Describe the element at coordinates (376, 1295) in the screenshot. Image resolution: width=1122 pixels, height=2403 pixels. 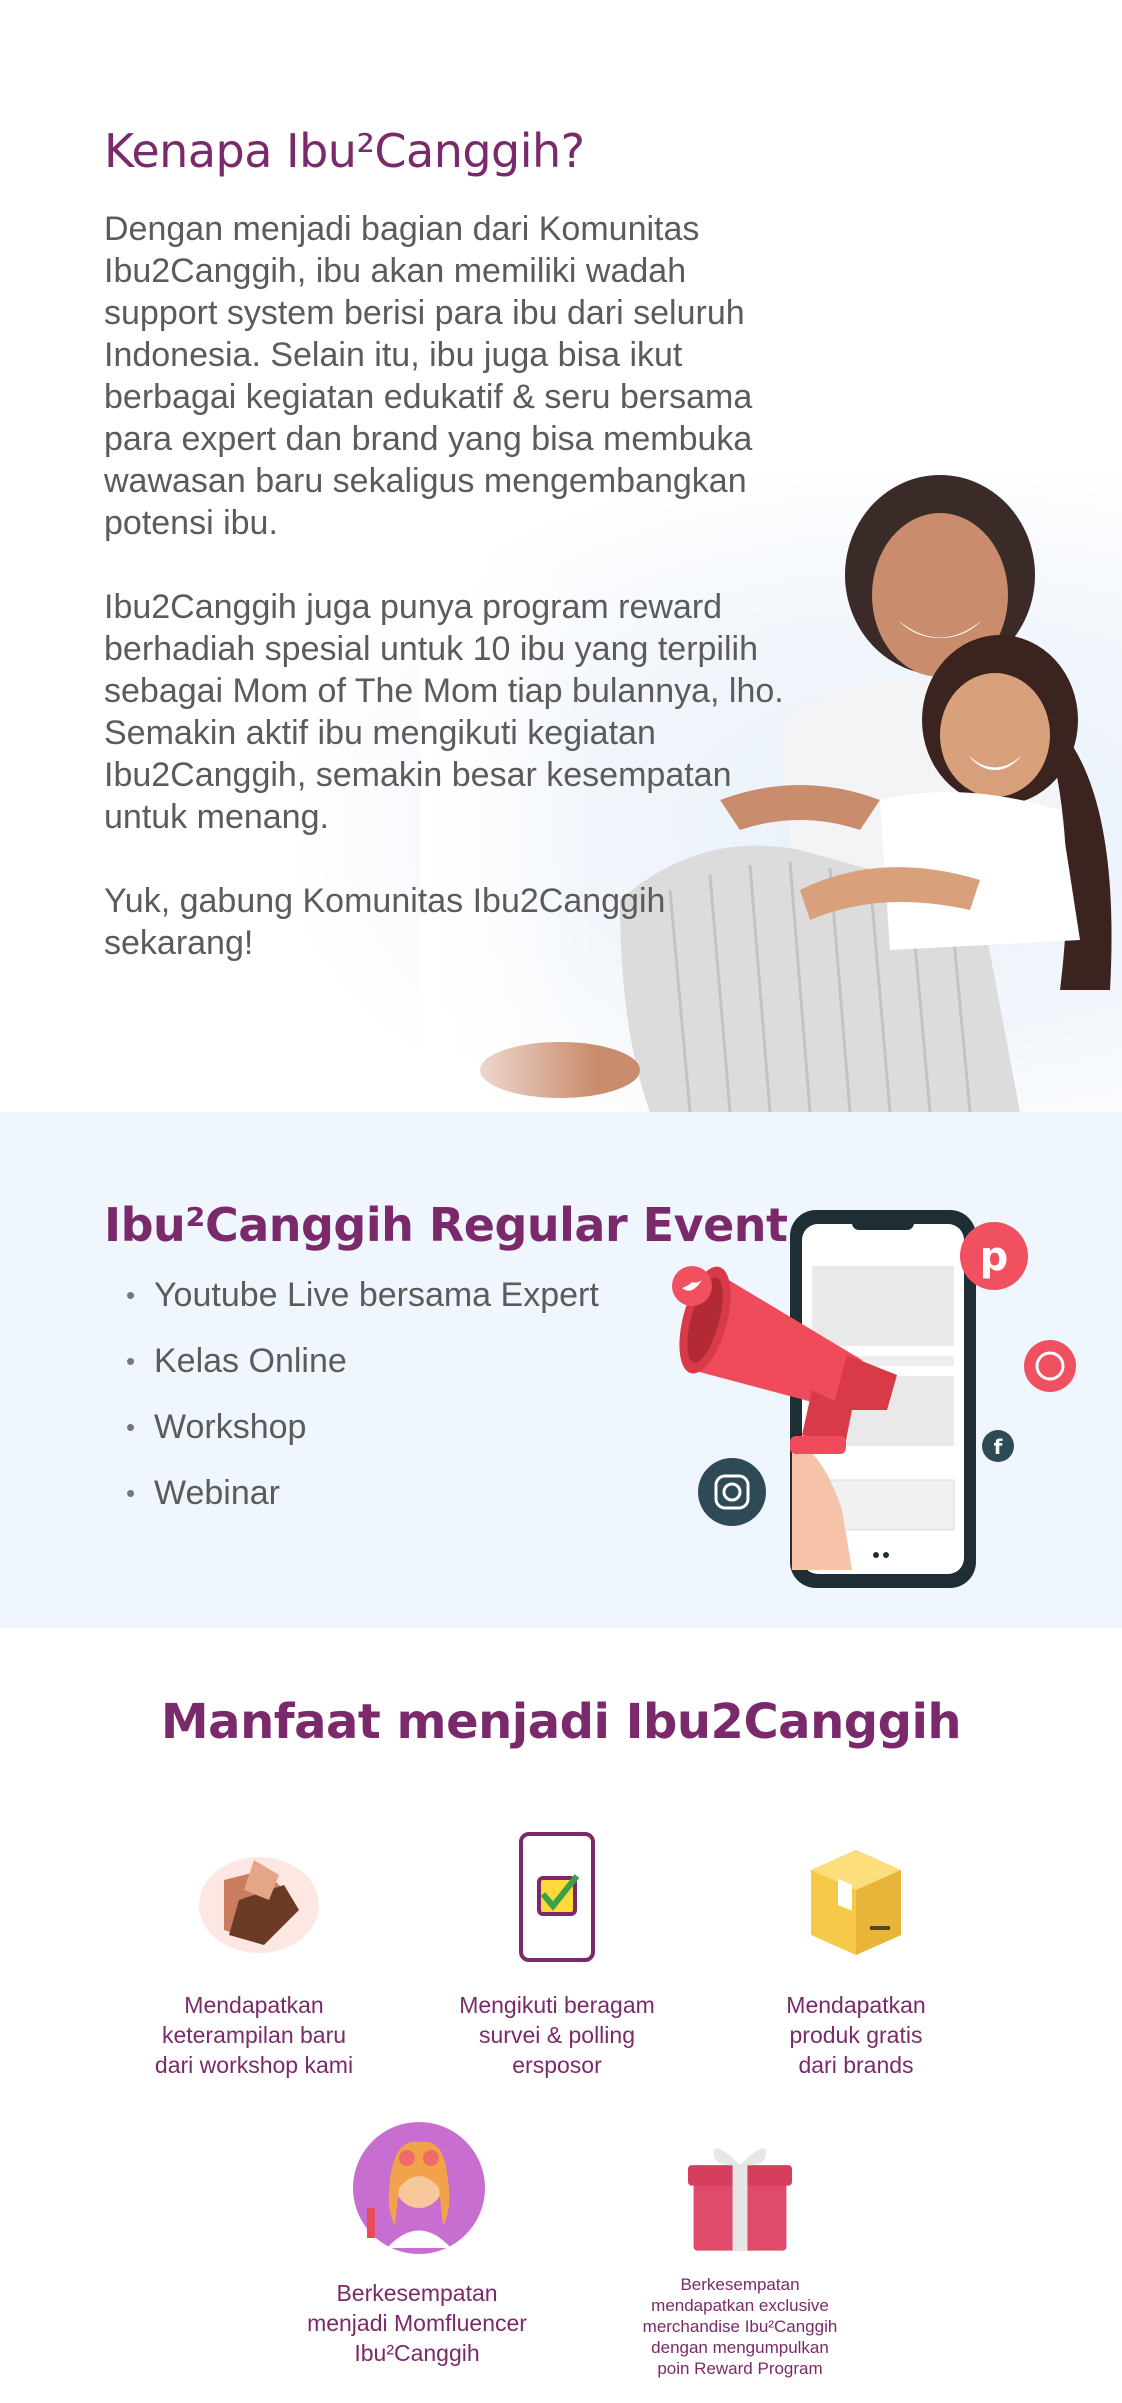
I see `event-item-label: Youtube Live bersama Expert` at that location.